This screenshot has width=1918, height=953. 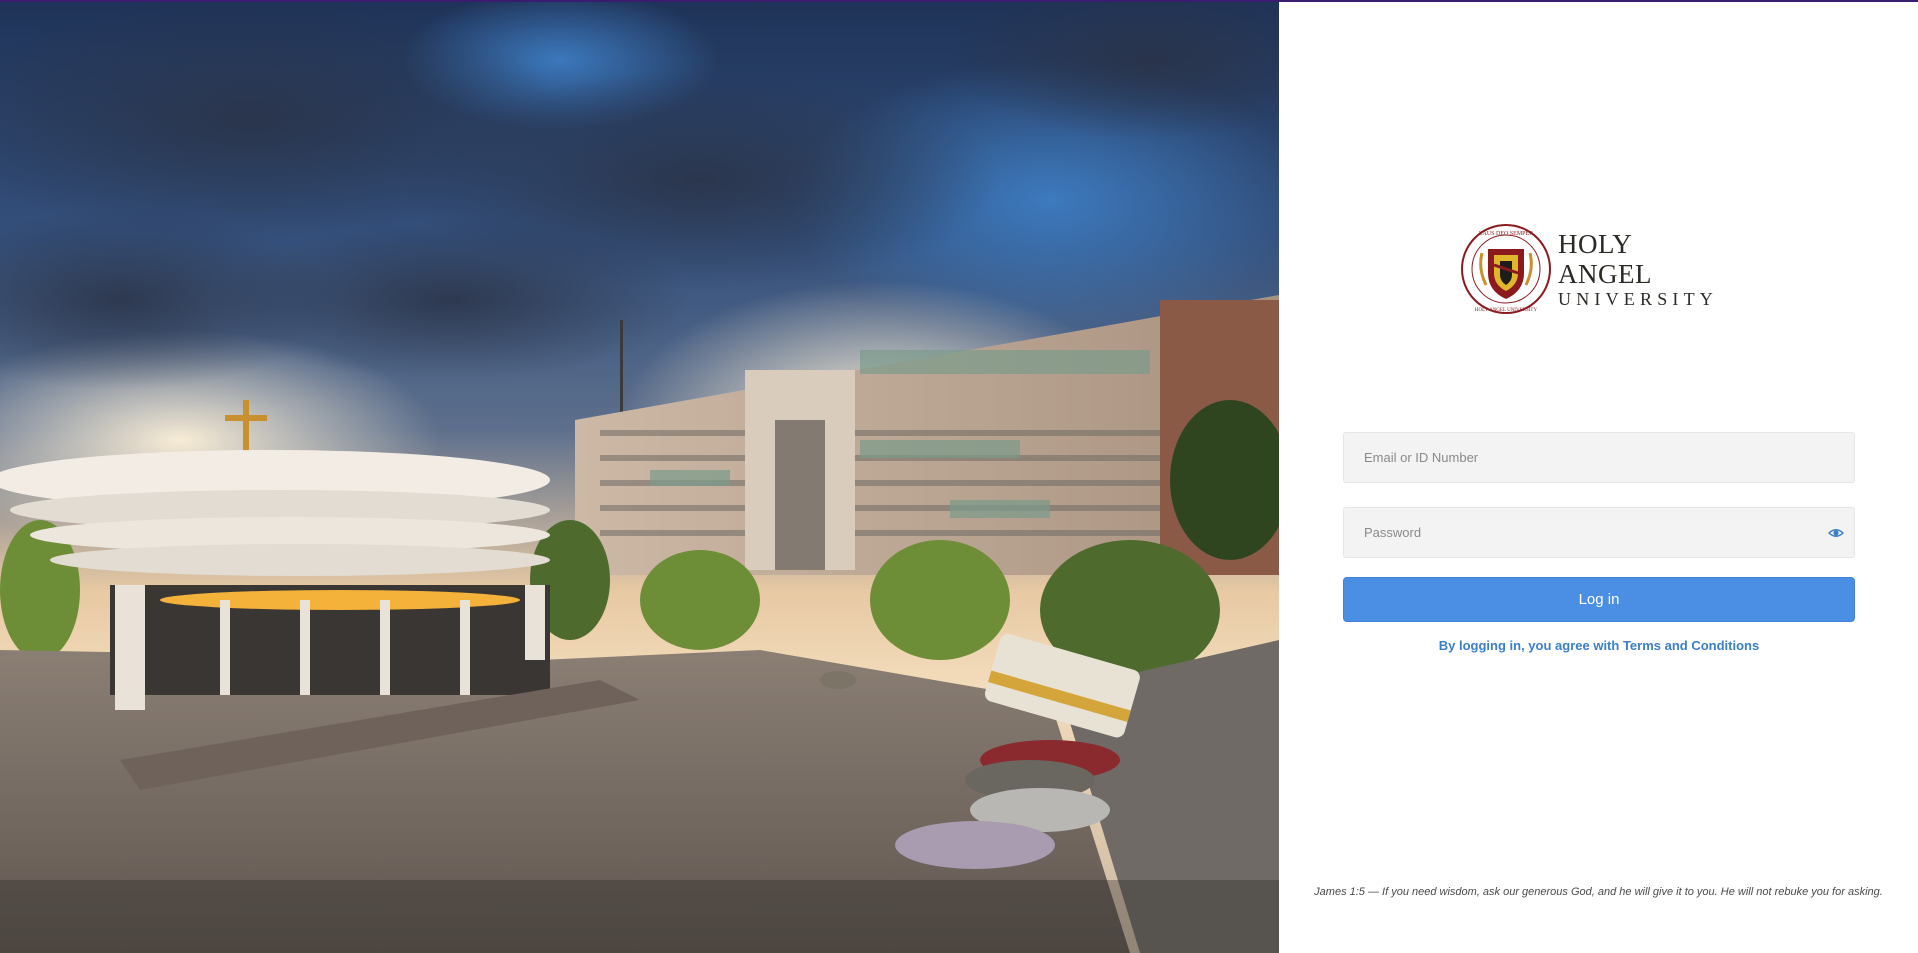 What do you see at coordinates (1836, 533) in the screenshot?
I see `eye-icon` at bounding box center [1836, 533].